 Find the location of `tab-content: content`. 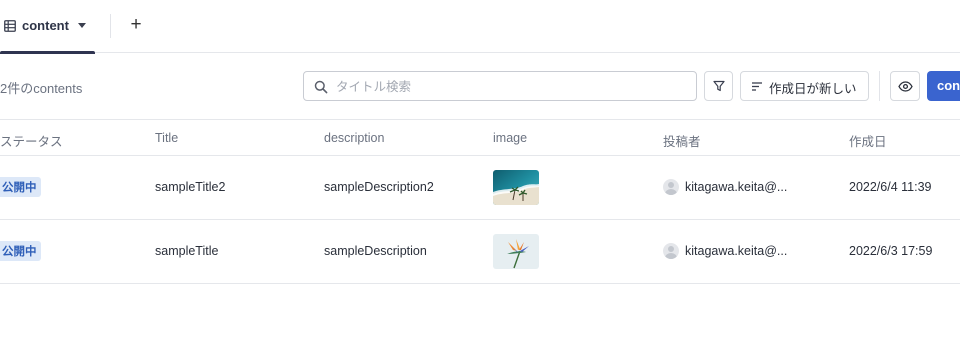

tab-content: content is located at coordinates (47, 27).